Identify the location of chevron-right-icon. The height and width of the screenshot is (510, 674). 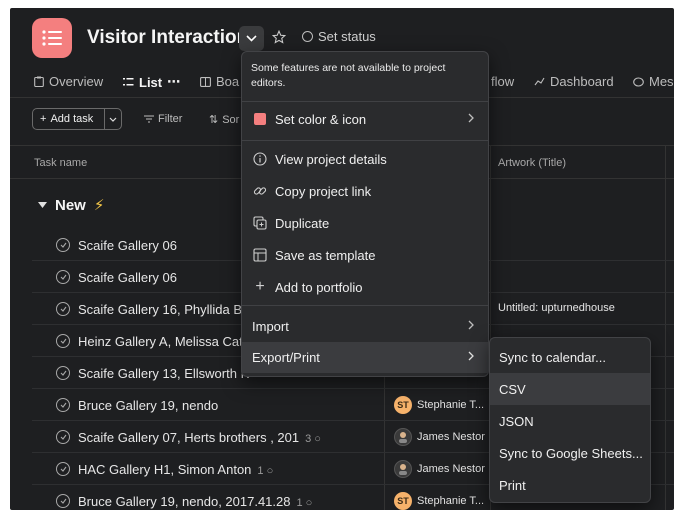
(471, 356).